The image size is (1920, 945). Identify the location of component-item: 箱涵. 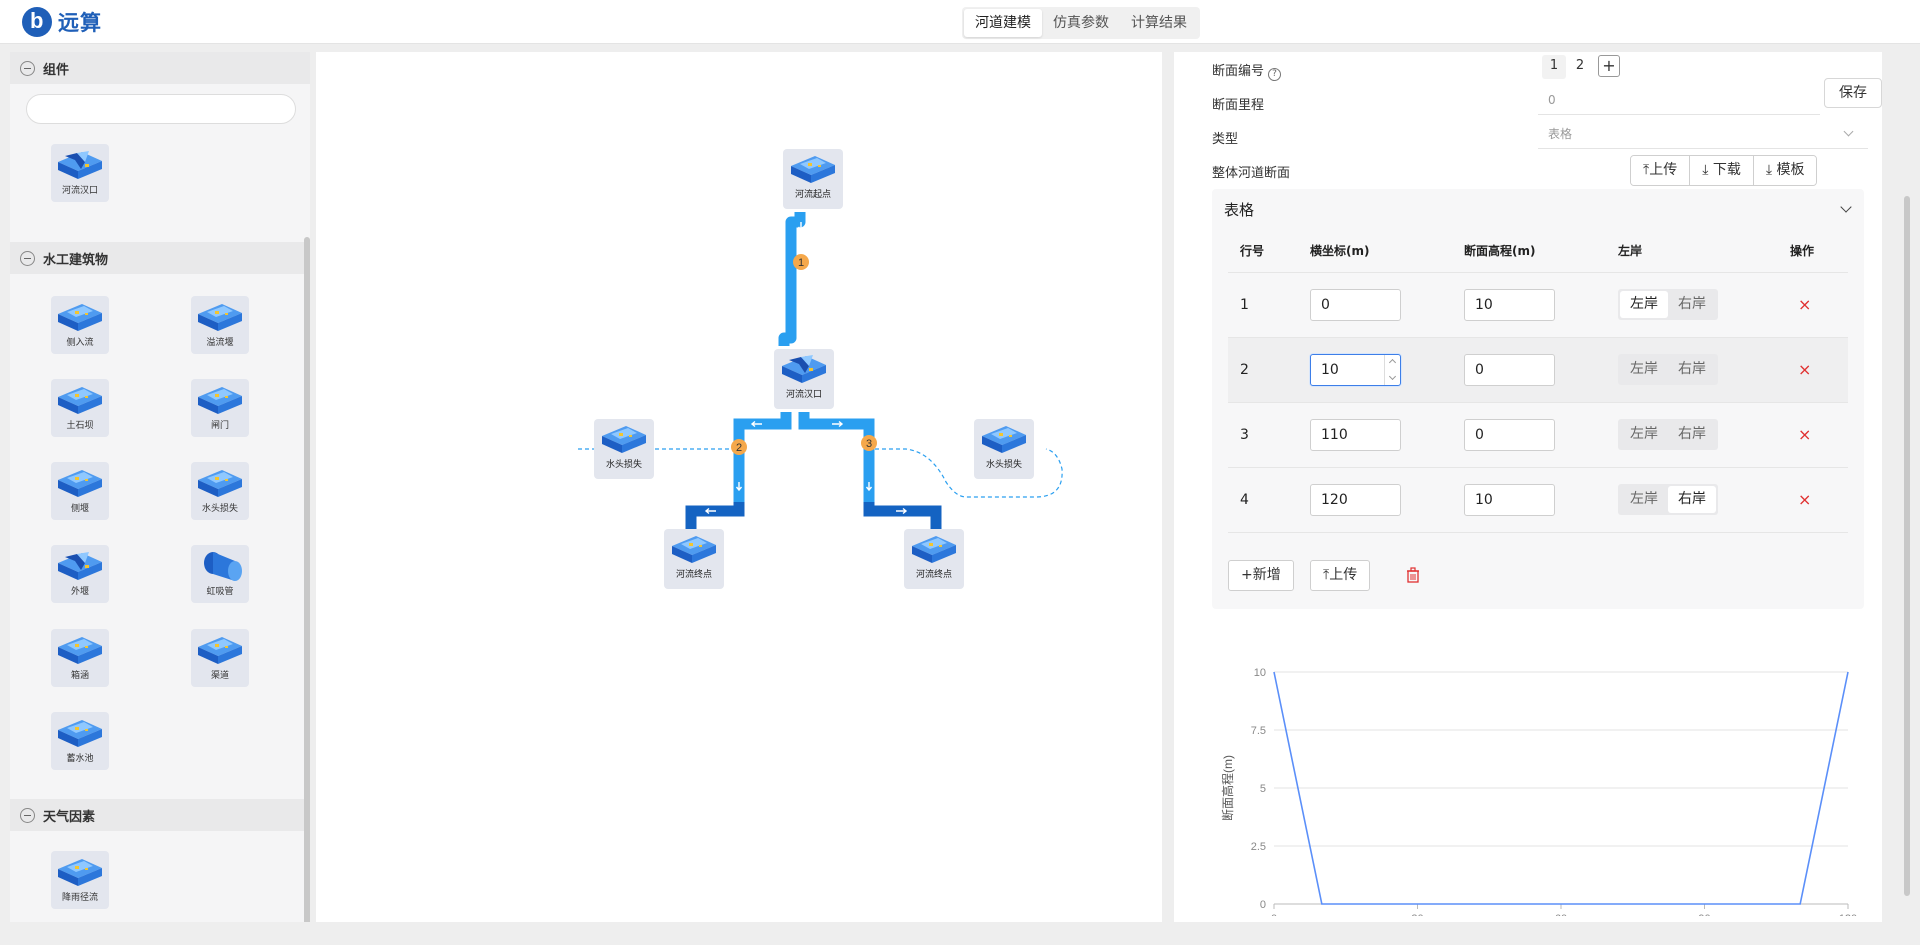
(80, 668).